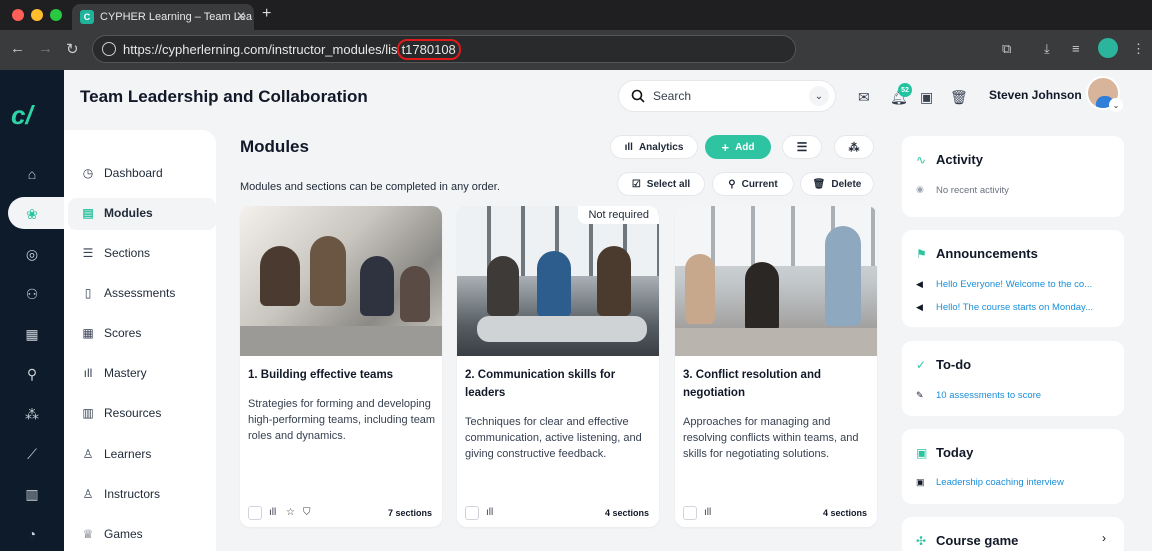 Image resolution: width=1152 pixels, height=551 pixels. I want to click on delete-button: 🗑︎ Delete, so click(837, 184).